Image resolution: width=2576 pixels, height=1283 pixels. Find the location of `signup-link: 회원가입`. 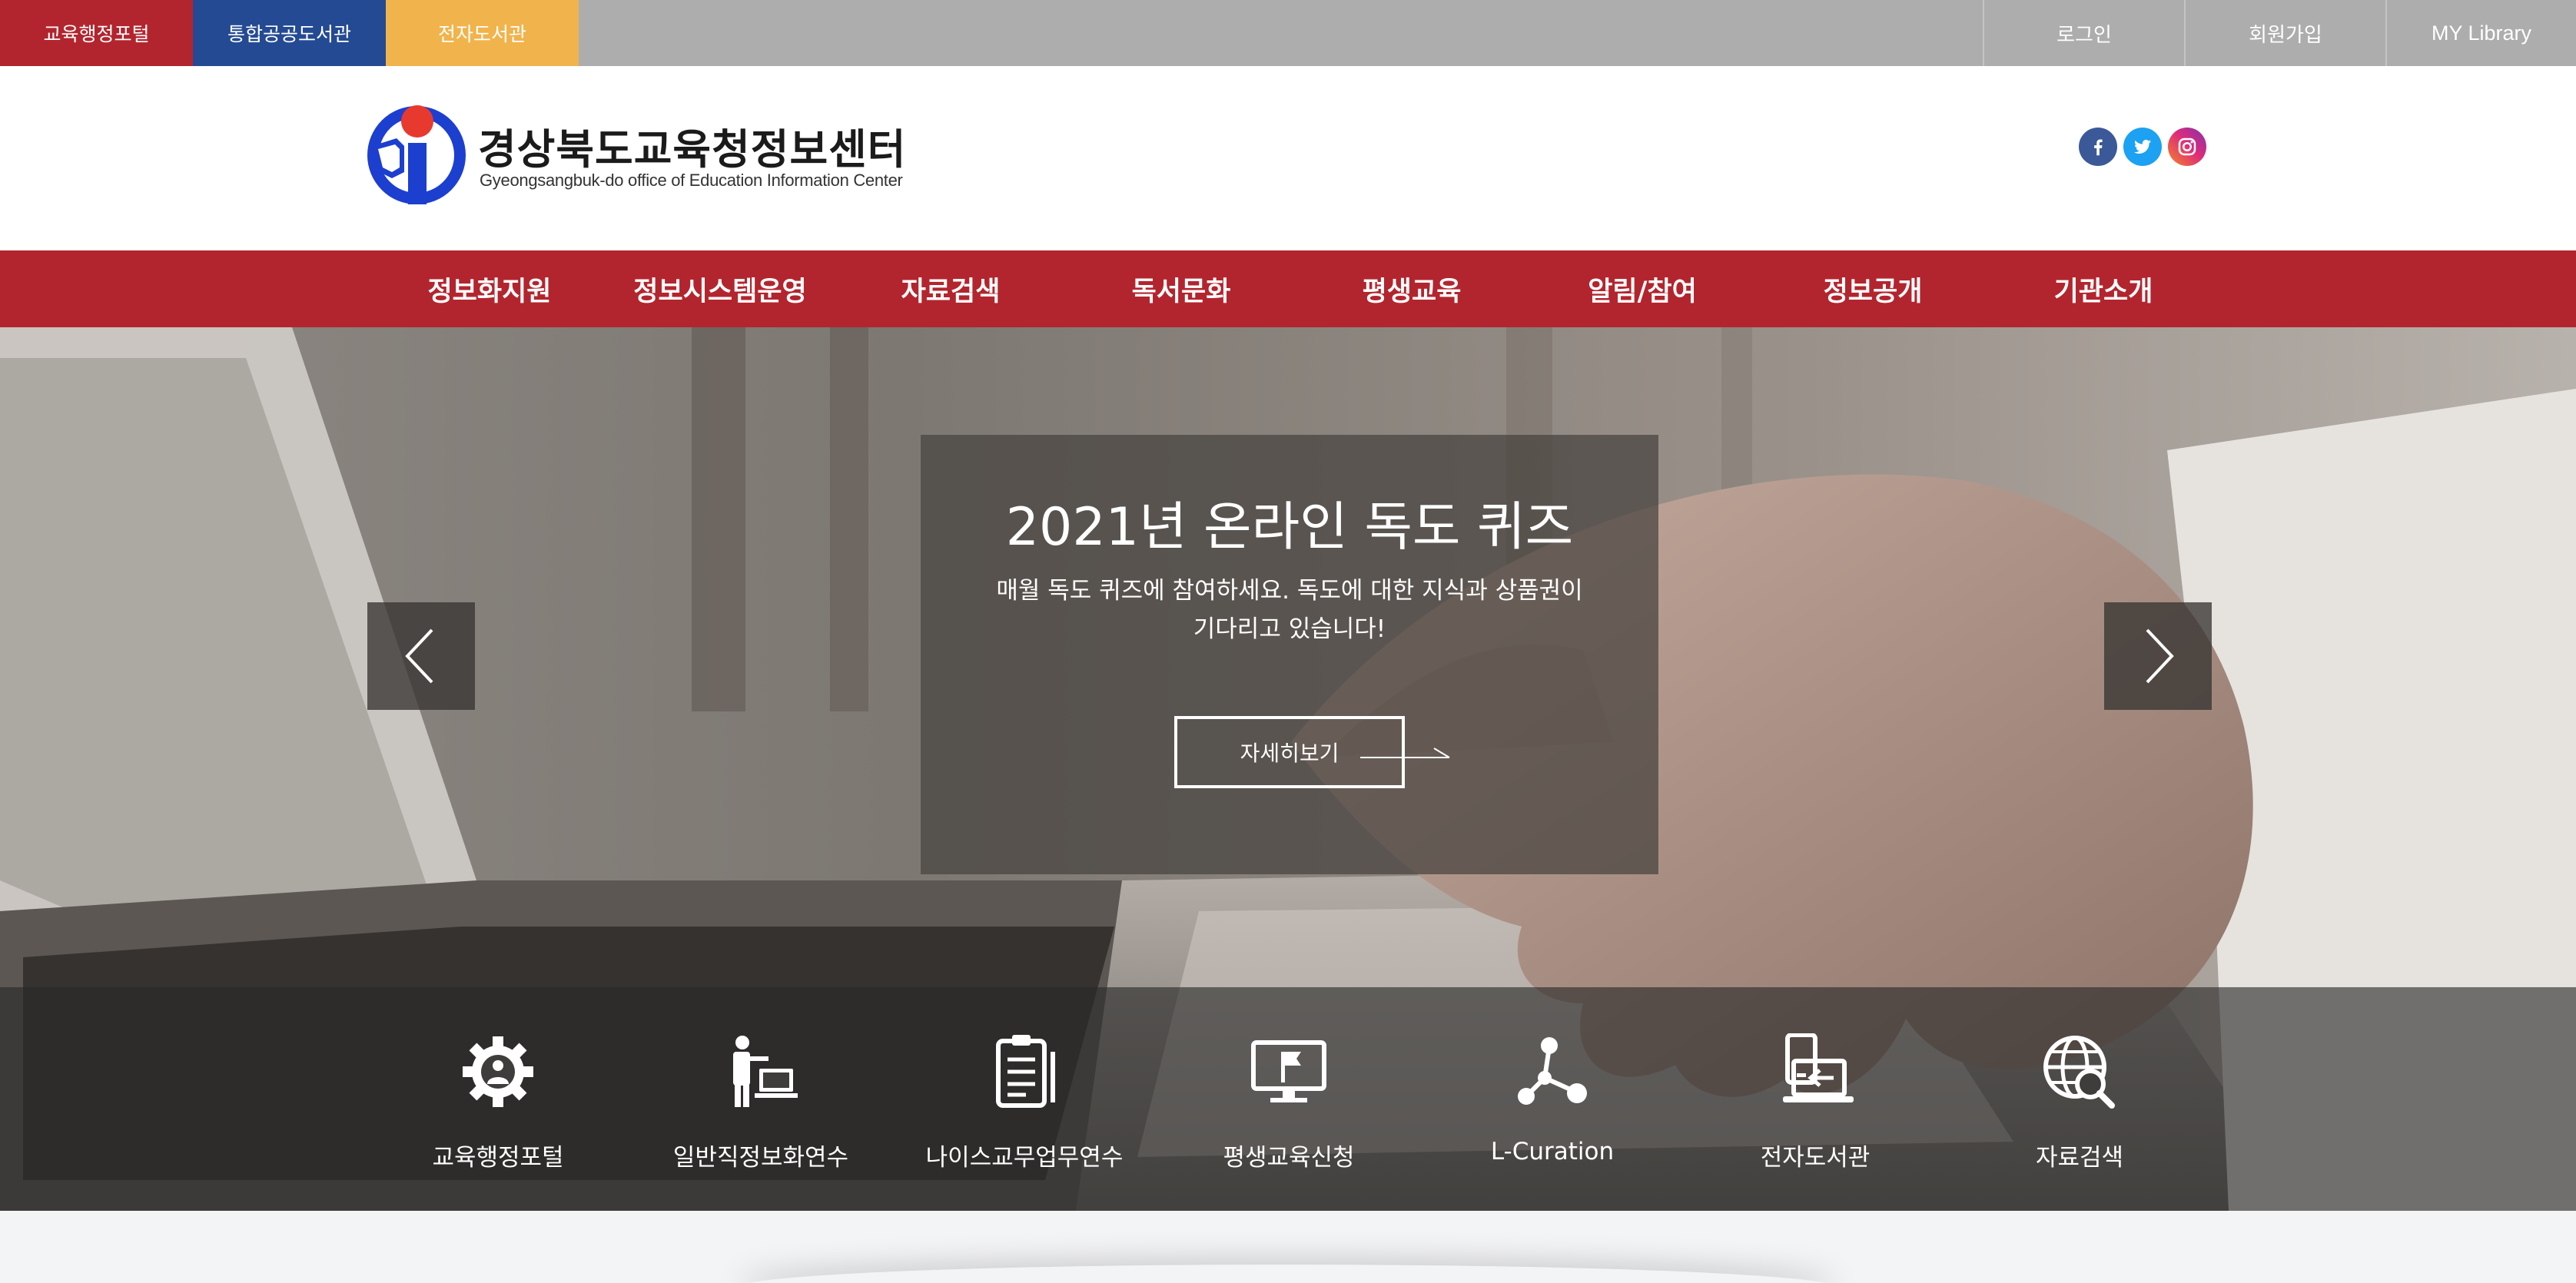

signup-link: 회원가입 is located at coordinates (2284, 33).